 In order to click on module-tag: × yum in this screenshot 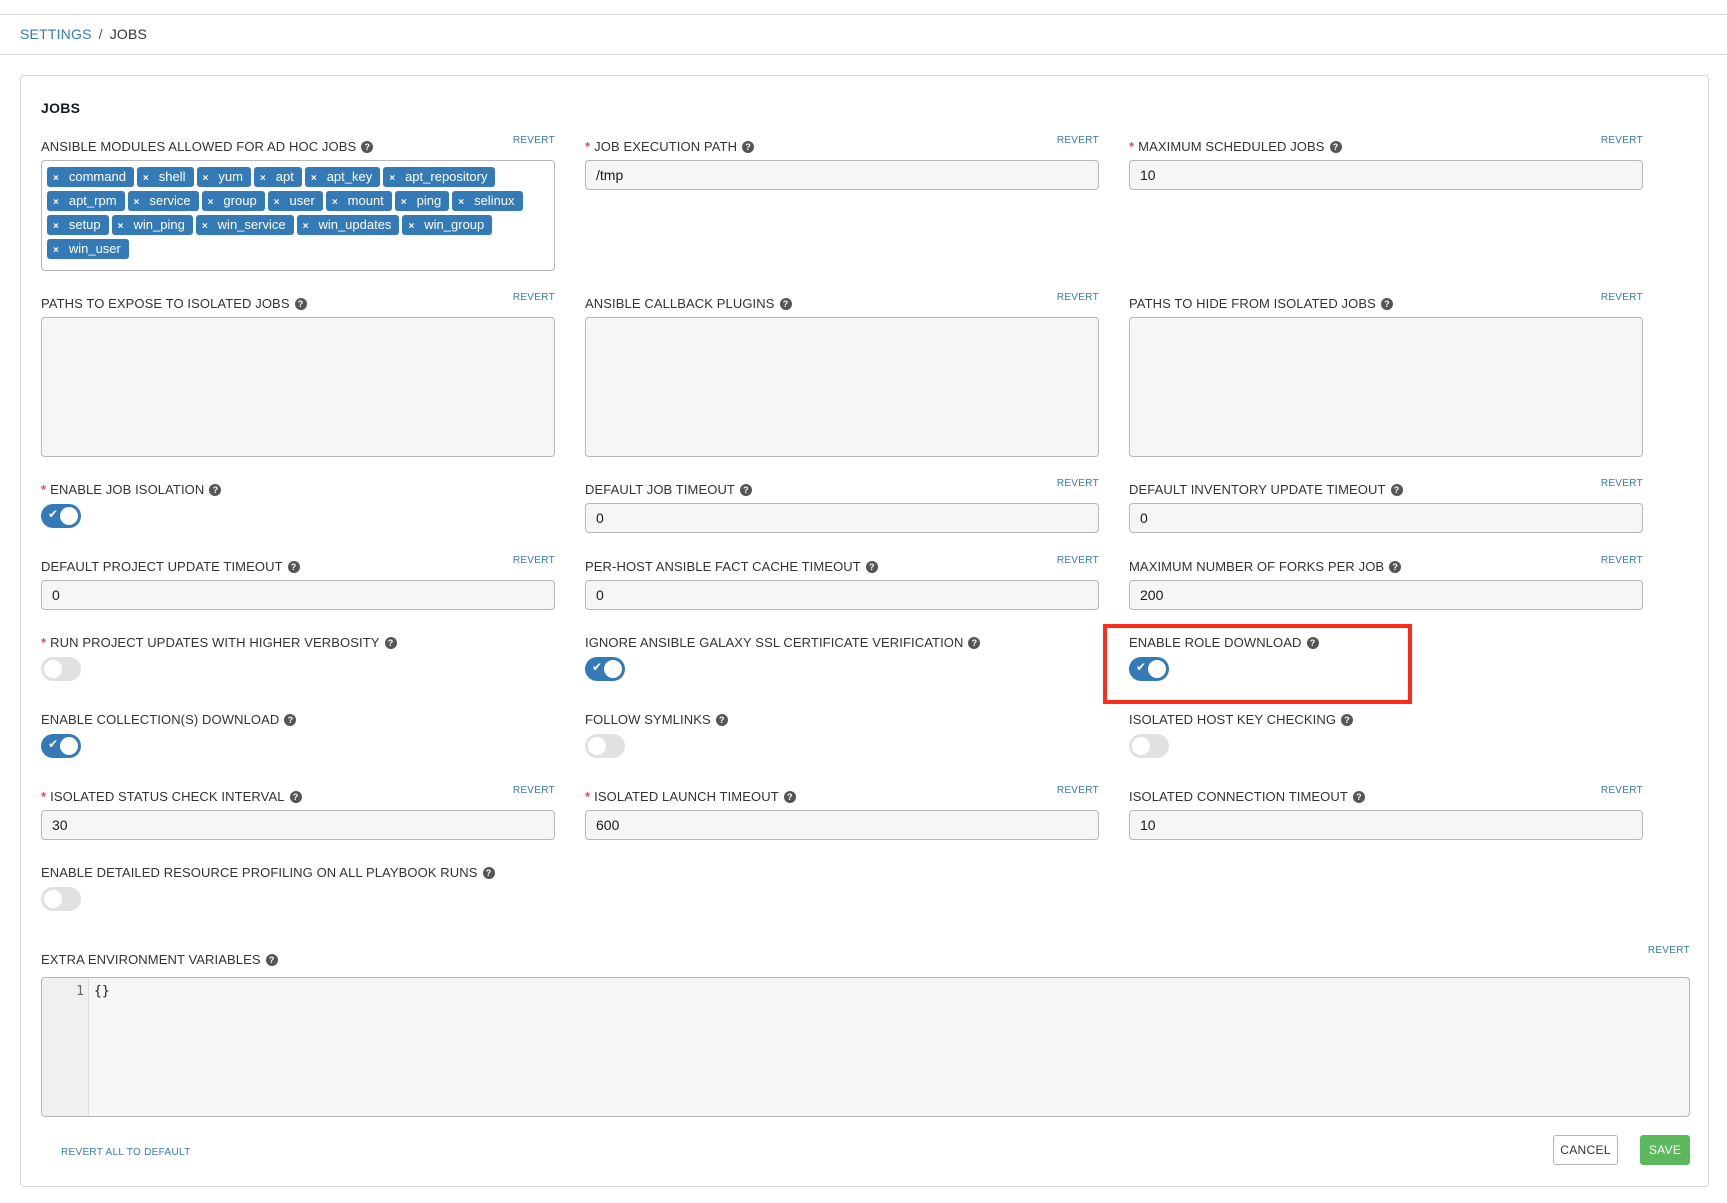, I will do `click(223, 177)`.